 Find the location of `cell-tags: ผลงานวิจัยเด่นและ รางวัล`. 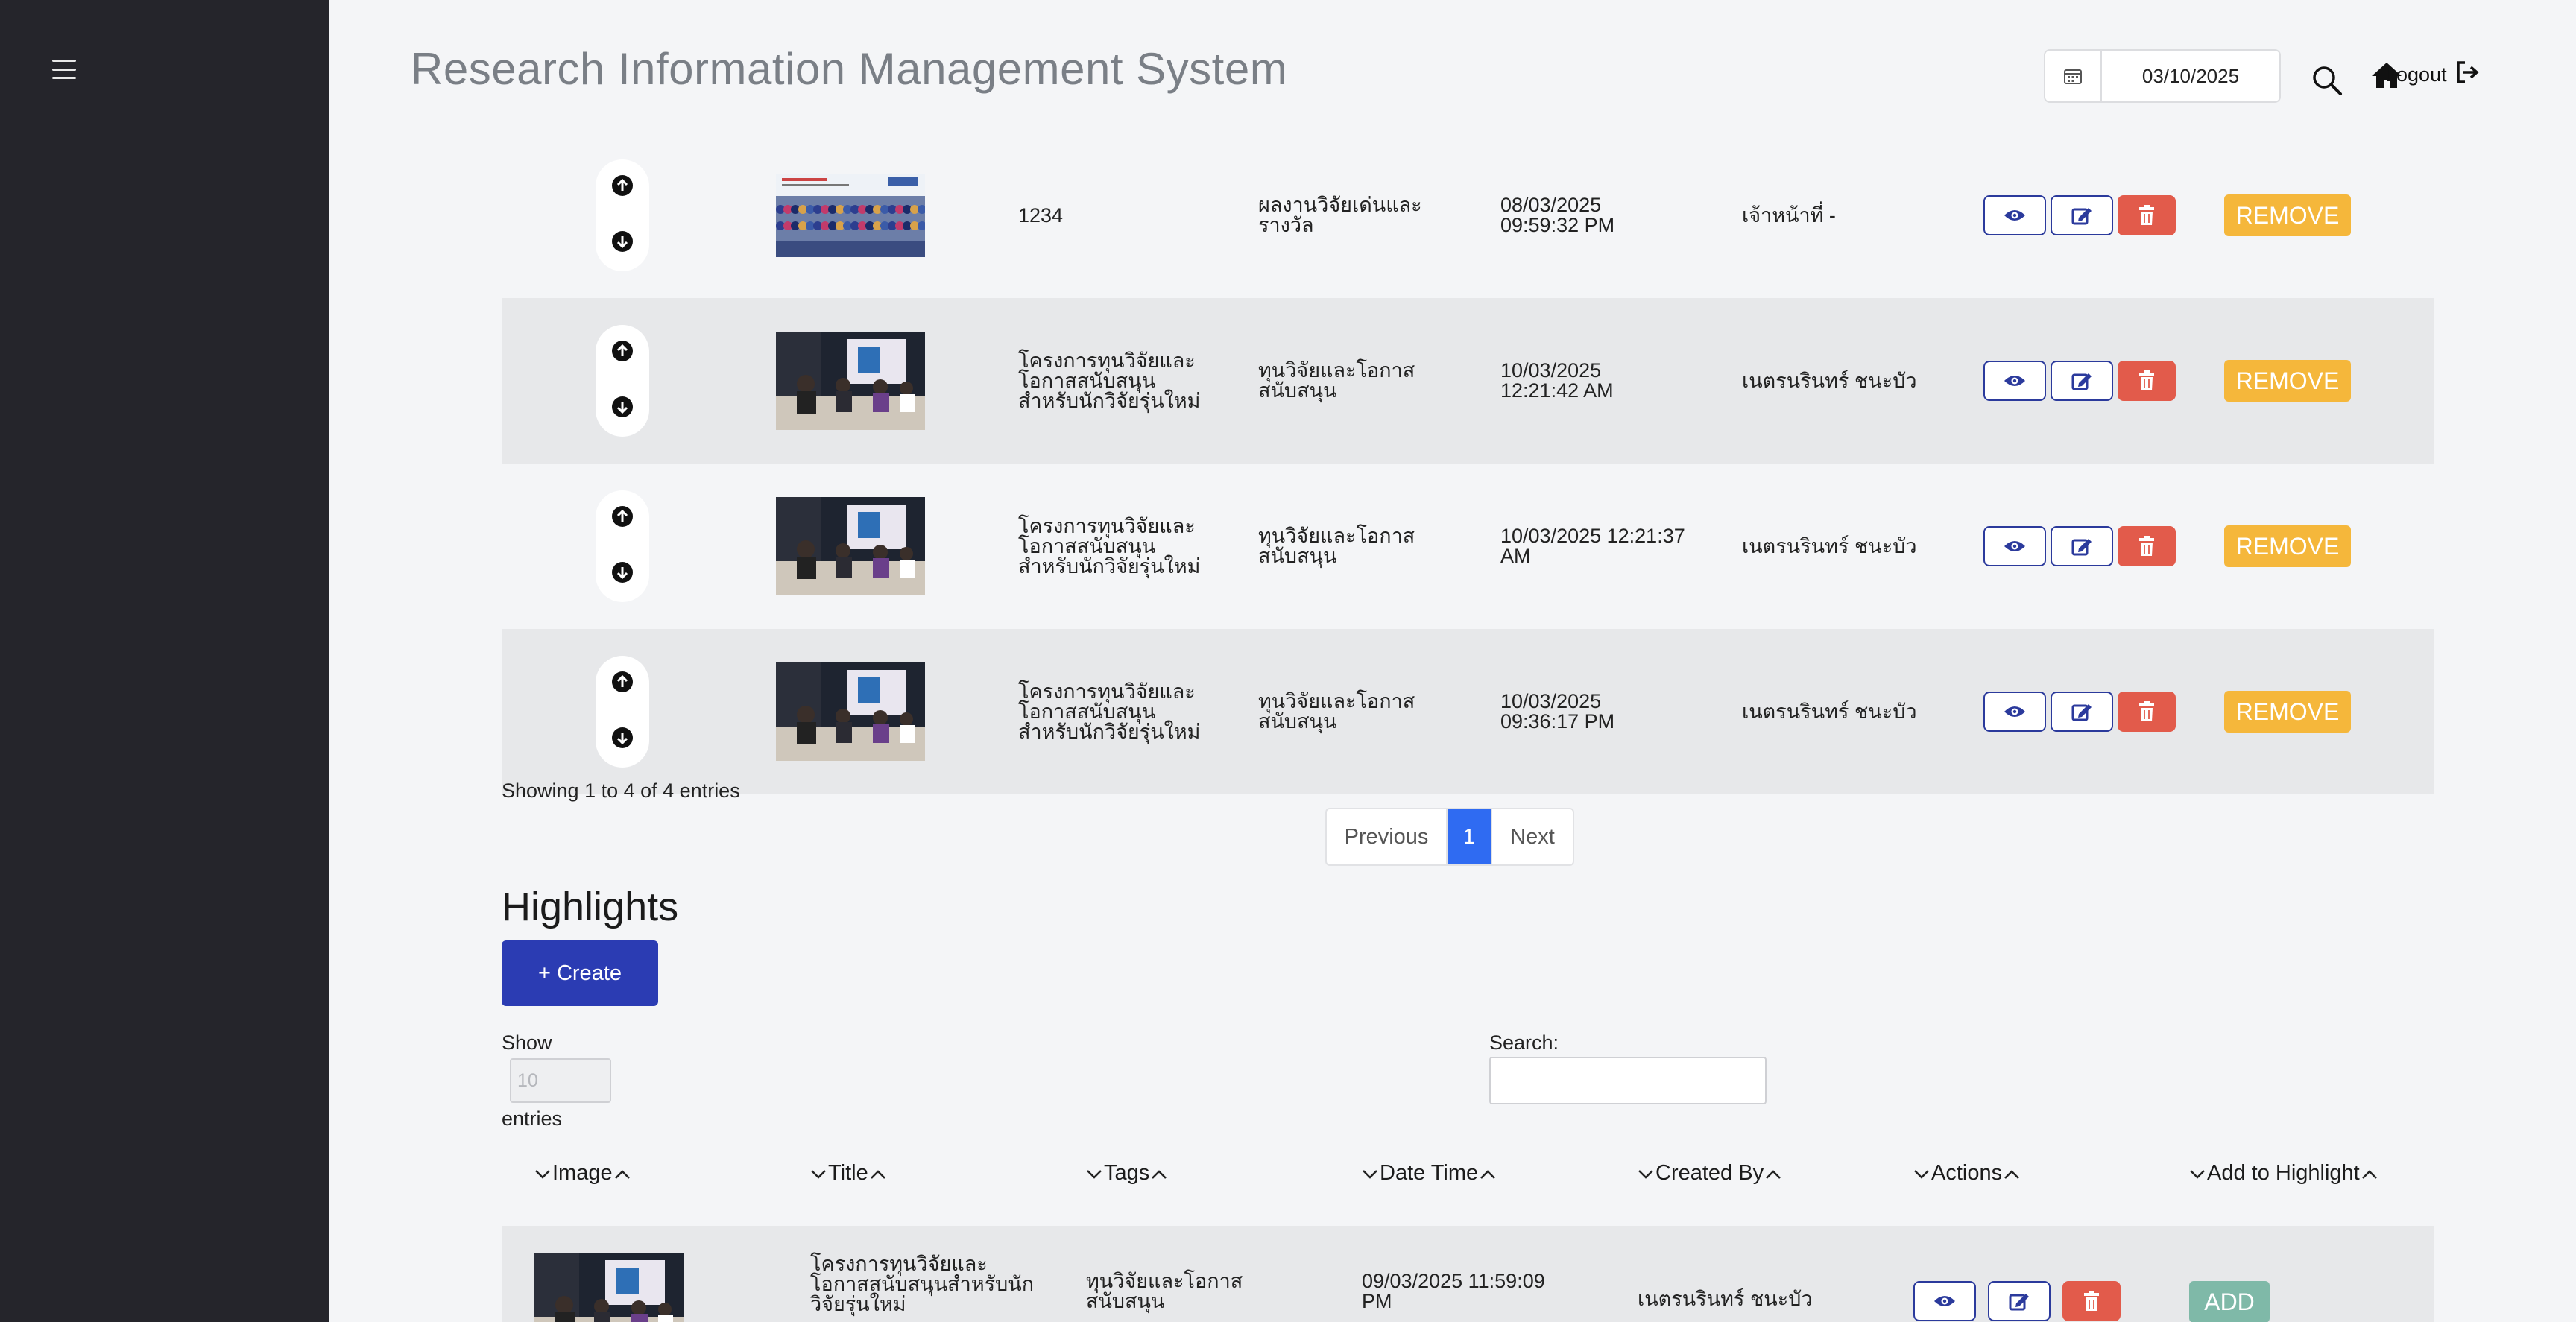

cell-tags: ผลงานวิจัยเด่นและ รางวัล is located at coordinates (1340, 215).